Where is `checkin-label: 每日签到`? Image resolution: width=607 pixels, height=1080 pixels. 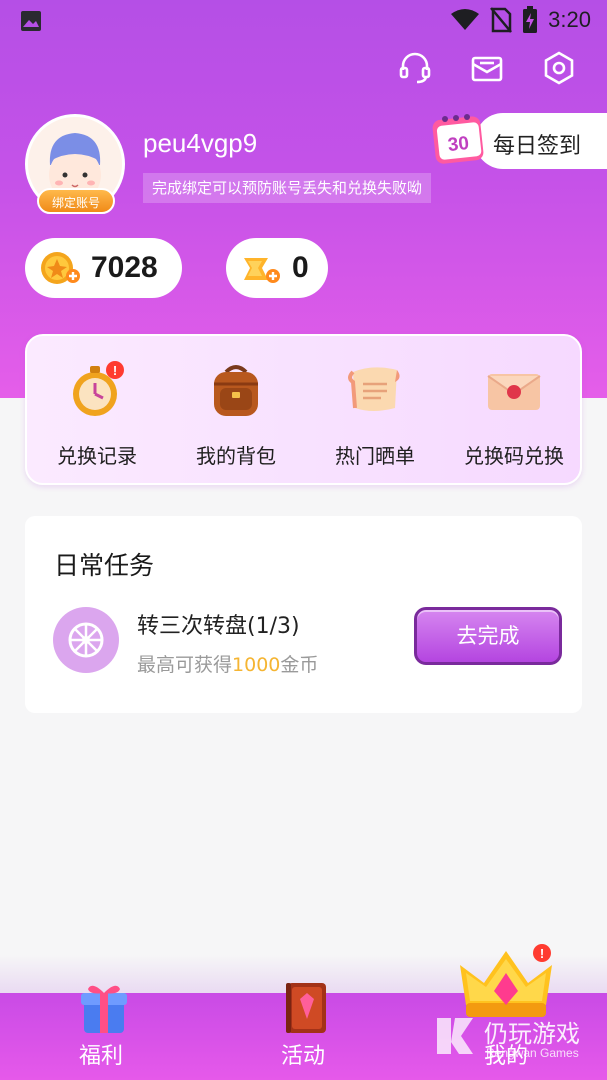
checkin-label: 每日签到 is located at coordinates (537, 146).